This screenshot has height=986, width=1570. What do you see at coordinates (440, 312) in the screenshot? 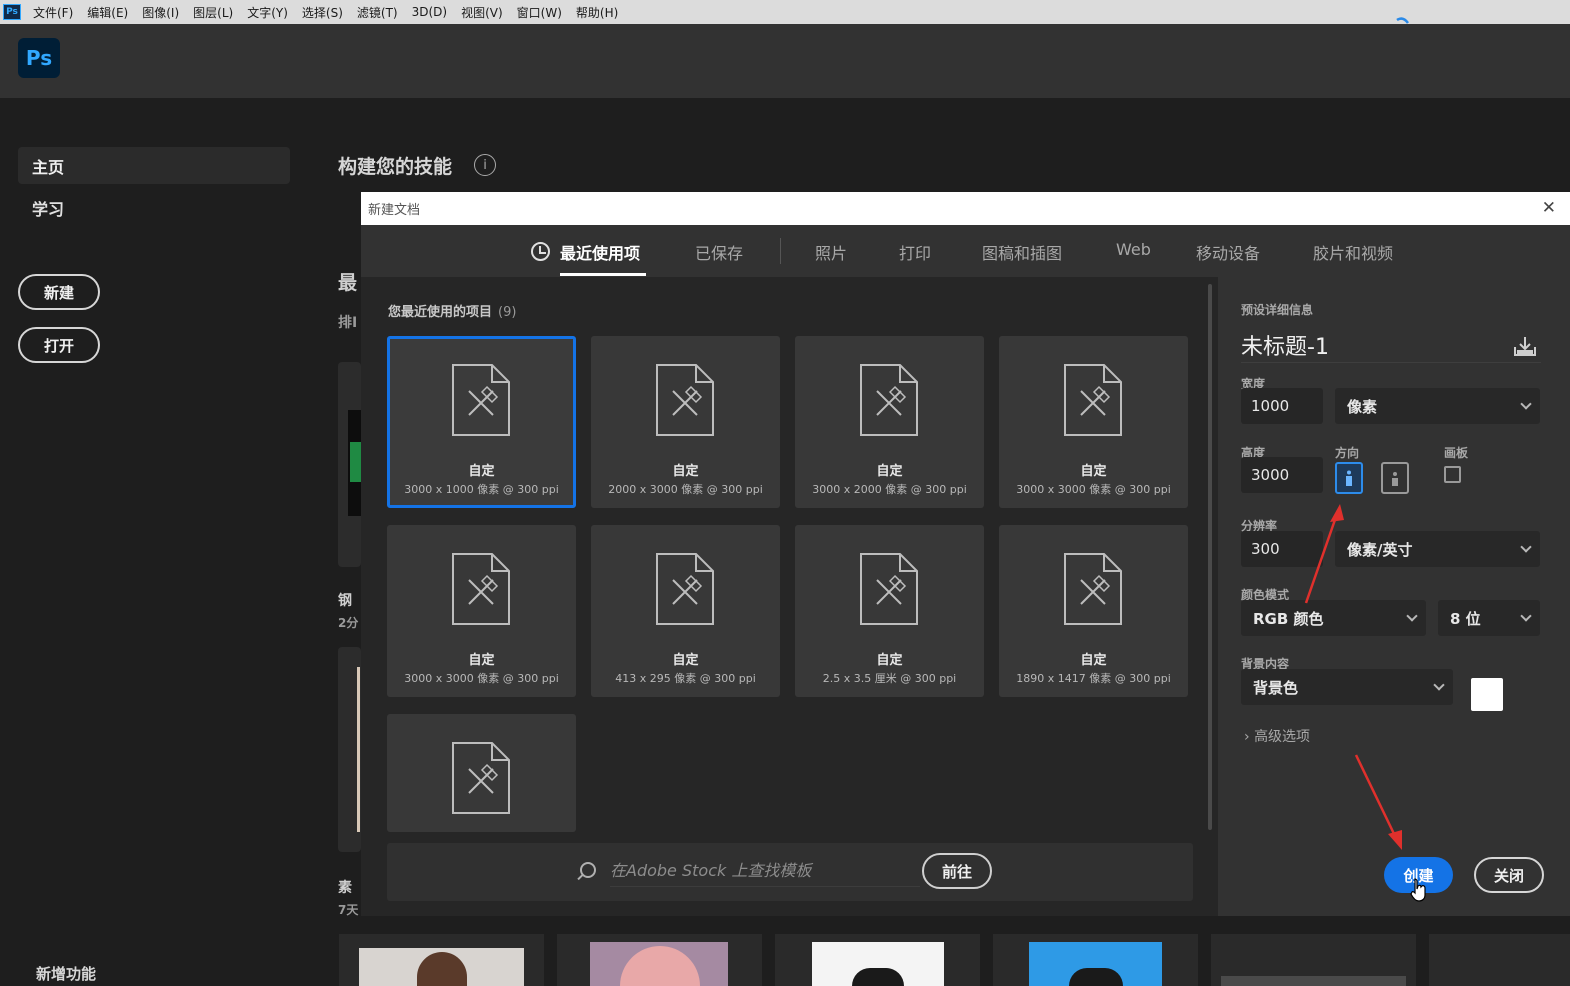
I see `recent-items-title: 您最近使用的项目` at bounding box center [440, 312].